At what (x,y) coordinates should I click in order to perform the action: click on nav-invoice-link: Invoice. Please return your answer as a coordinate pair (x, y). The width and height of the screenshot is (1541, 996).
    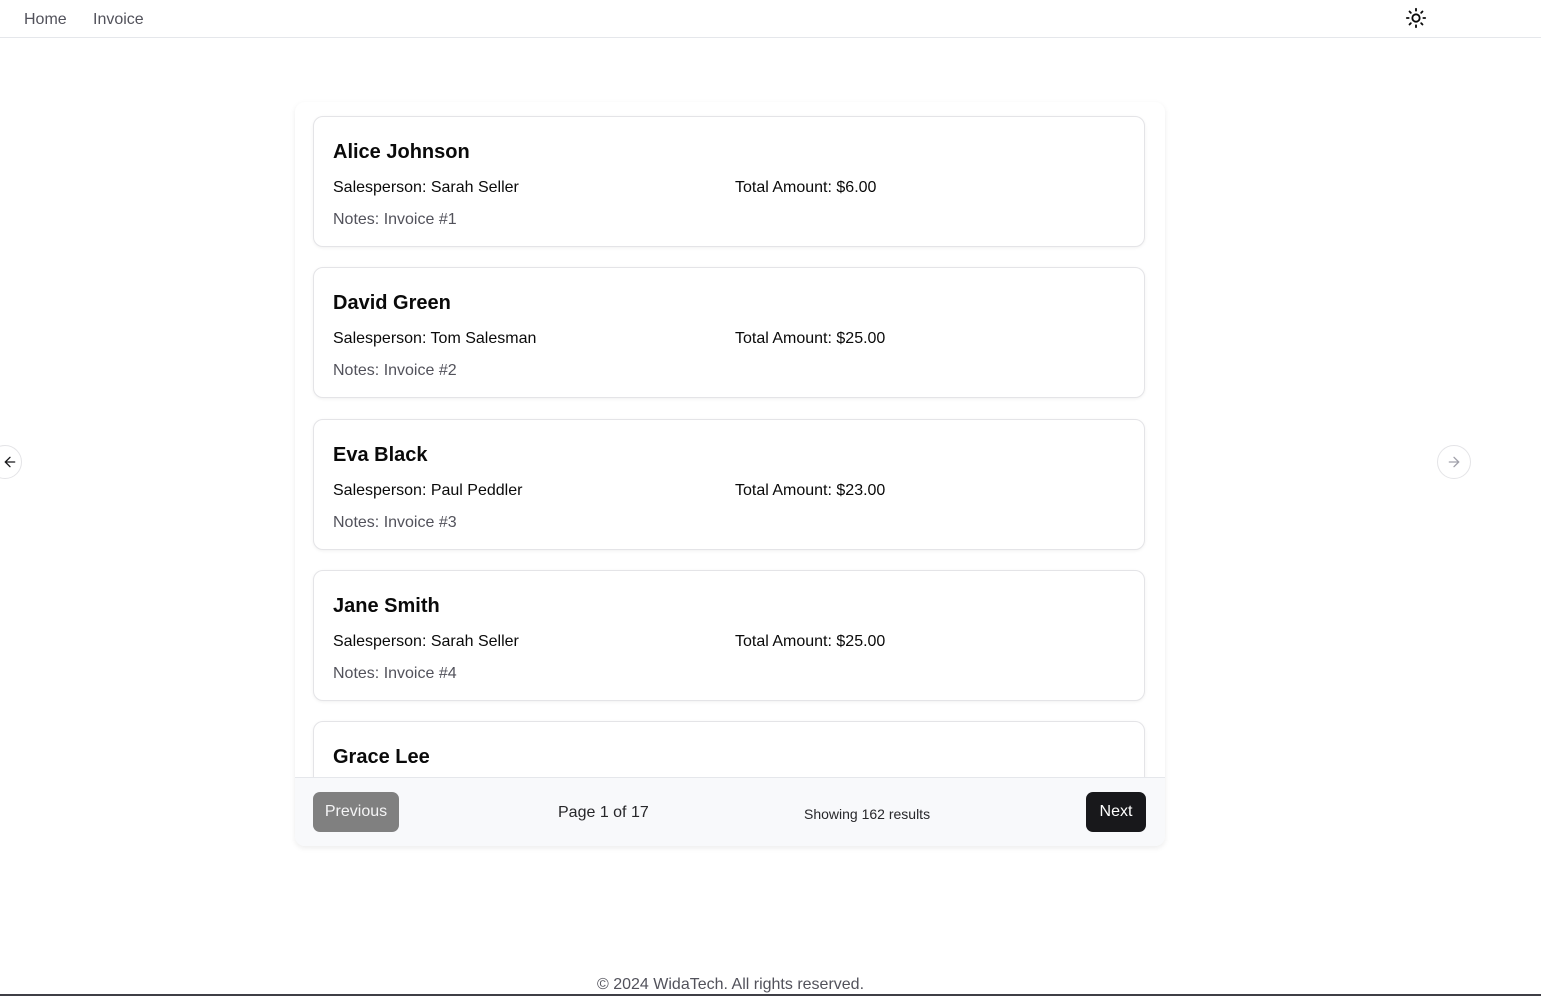
    Looking at the image, I should click on (118, 20).